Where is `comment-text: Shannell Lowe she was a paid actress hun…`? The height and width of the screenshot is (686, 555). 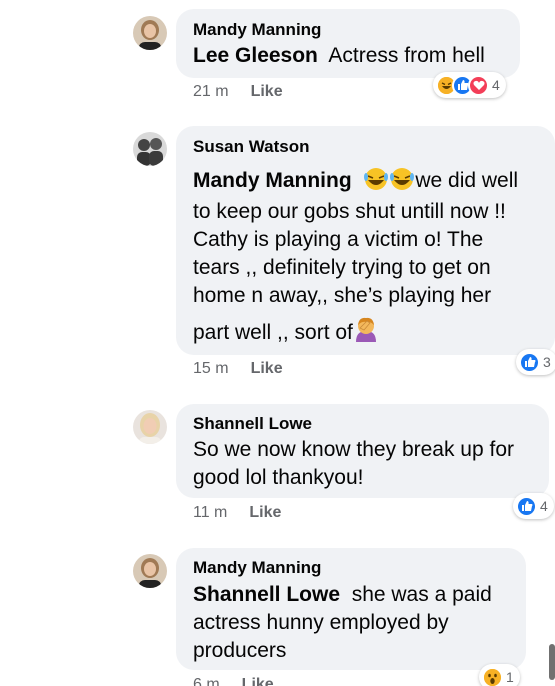
comment-text: Shannell Lowe she was a paid actress hun… is located at coordinates (358, 623).